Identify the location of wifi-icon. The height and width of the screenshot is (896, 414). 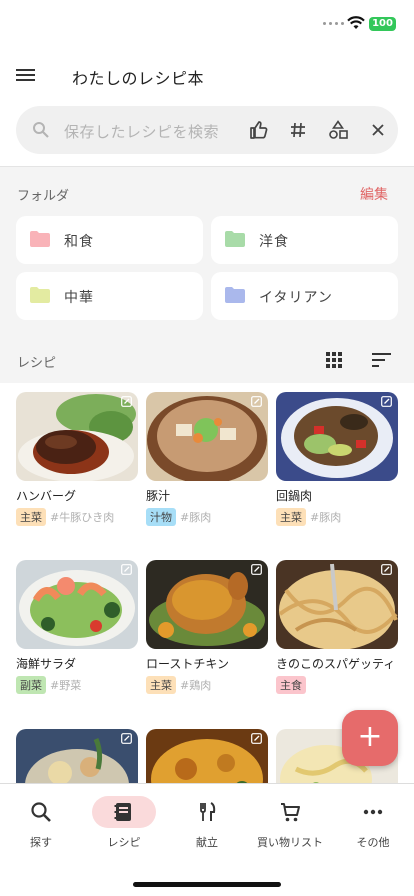
(356, 22).